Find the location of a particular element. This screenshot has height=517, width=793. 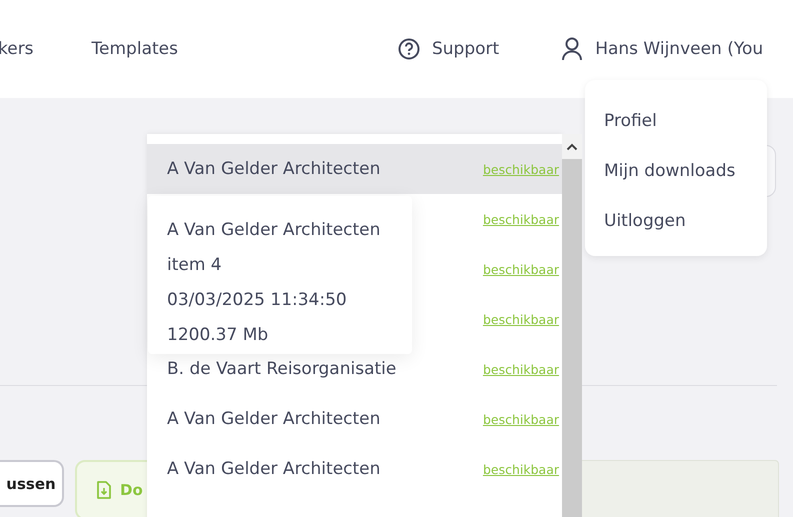

tooltip-text: 1200.37 Mb is located at coordinates (218, 335).